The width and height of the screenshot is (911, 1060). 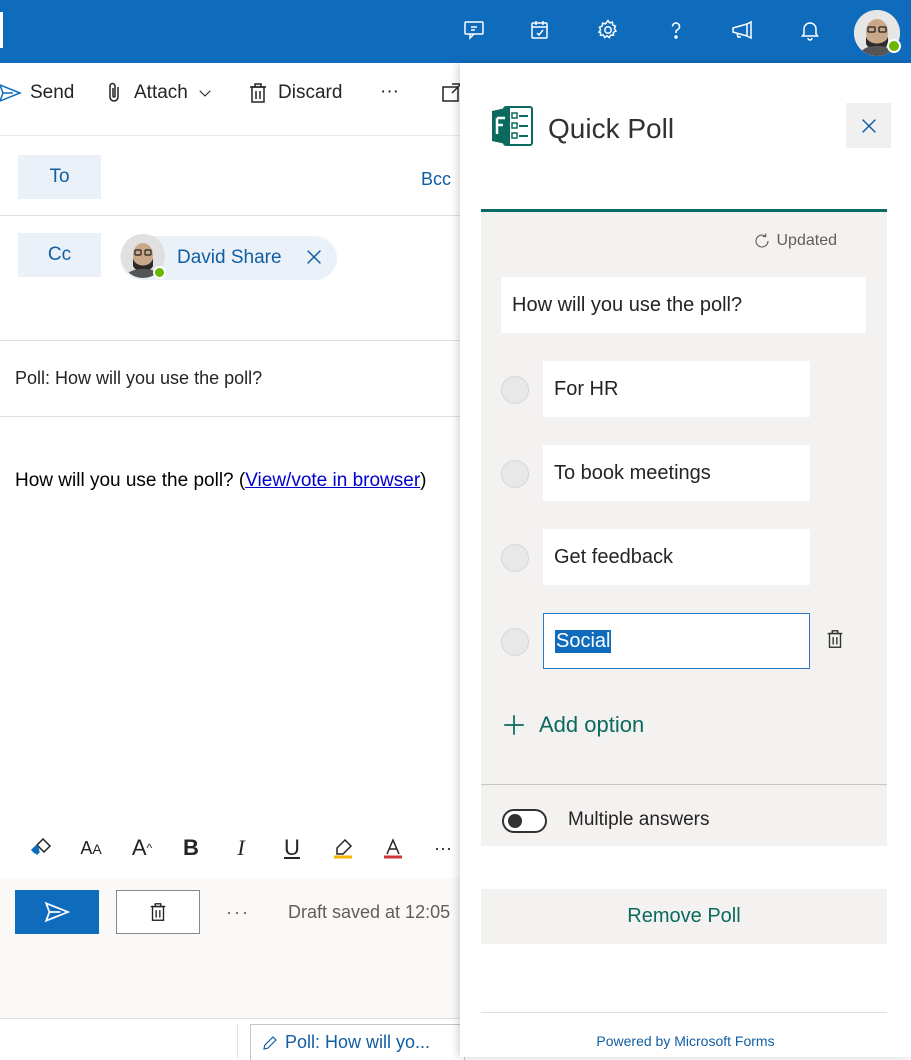 I want to click on header-edge, so click(x=1, y=30).